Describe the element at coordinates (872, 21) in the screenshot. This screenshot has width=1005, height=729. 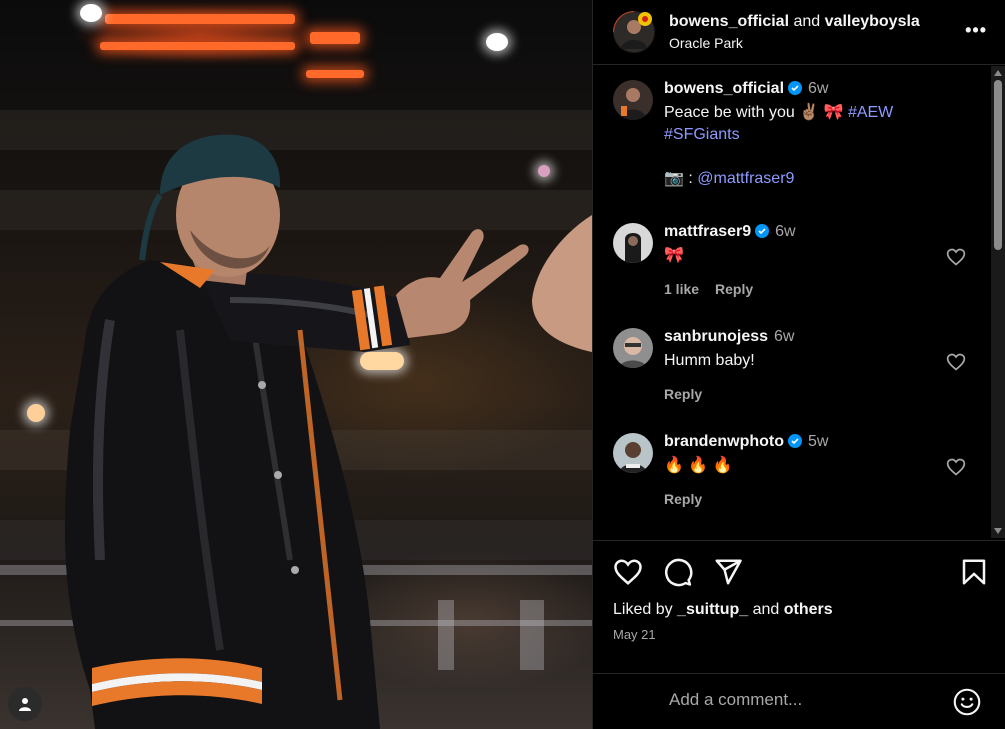
I see `coauthor-link: valleyboysla` at that location.